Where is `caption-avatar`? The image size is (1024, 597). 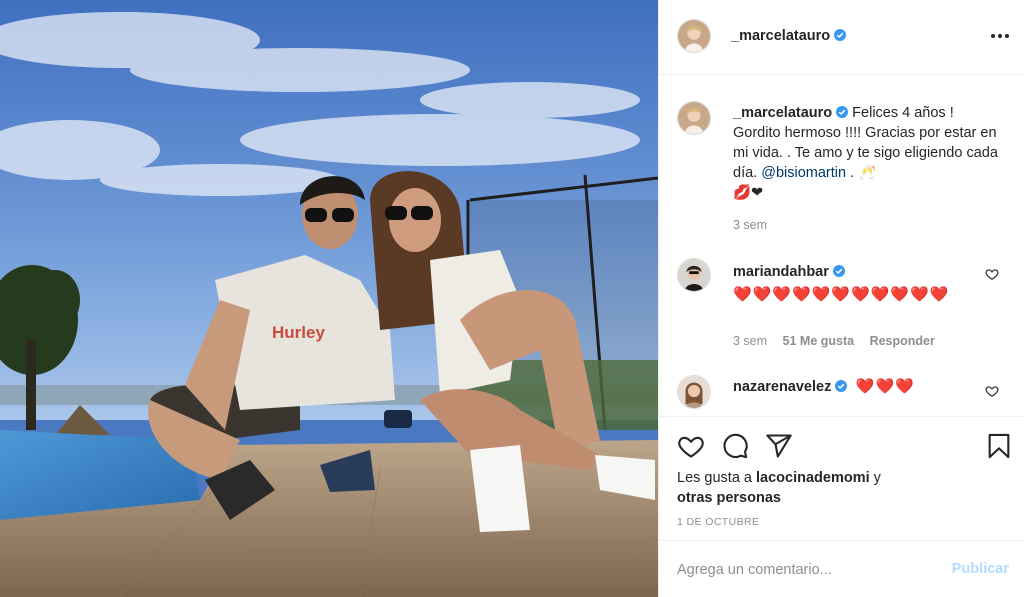
caption-avatar is located at coordinates (694, 118).